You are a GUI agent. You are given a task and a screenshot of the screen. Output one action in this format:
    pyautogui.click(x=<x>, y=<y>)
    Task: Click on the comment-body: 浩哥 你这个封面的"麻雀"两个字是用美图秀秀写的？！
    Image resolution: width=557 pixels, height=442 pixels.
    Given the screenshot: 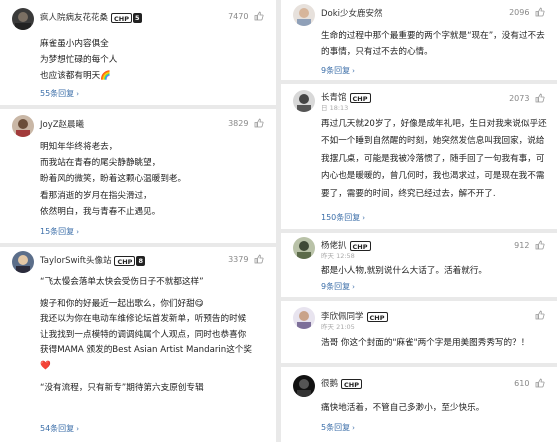 What is the action you would take?
    pyautogui.click(x=435, y=343)
    